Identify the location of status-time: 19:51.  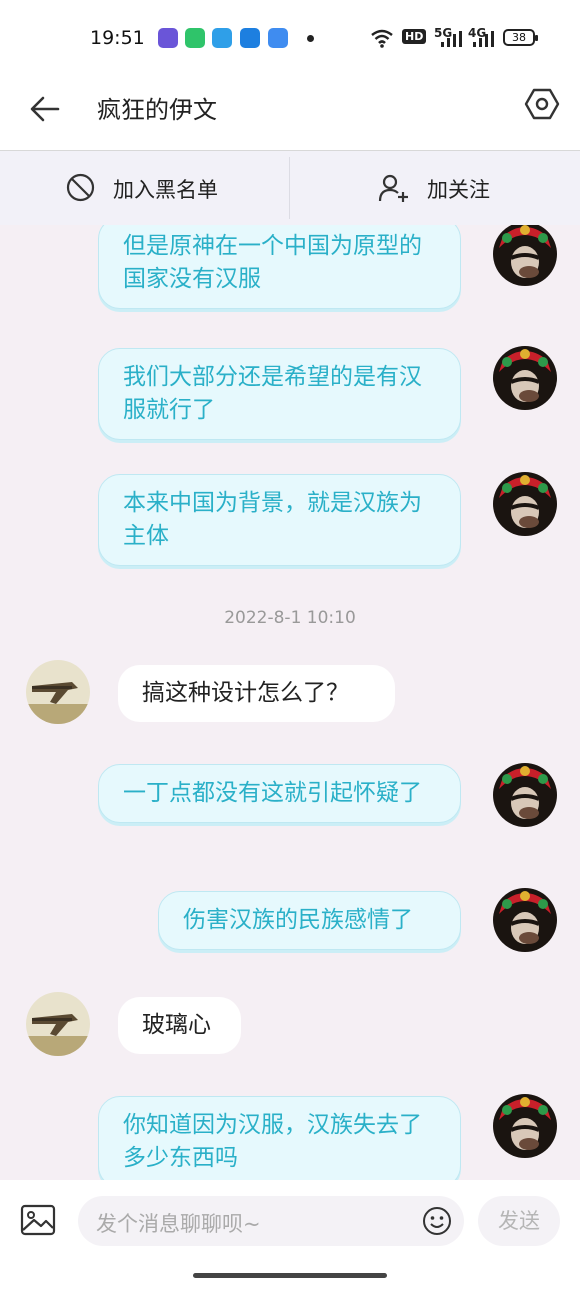
(117, 38).